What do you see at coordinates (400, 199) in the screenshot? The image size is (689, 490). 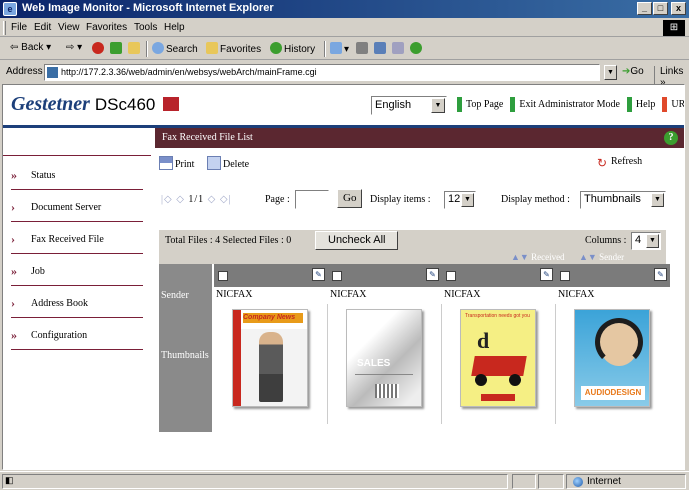 I see `display-items-label: Display items :` at bounding box center [400, 199].